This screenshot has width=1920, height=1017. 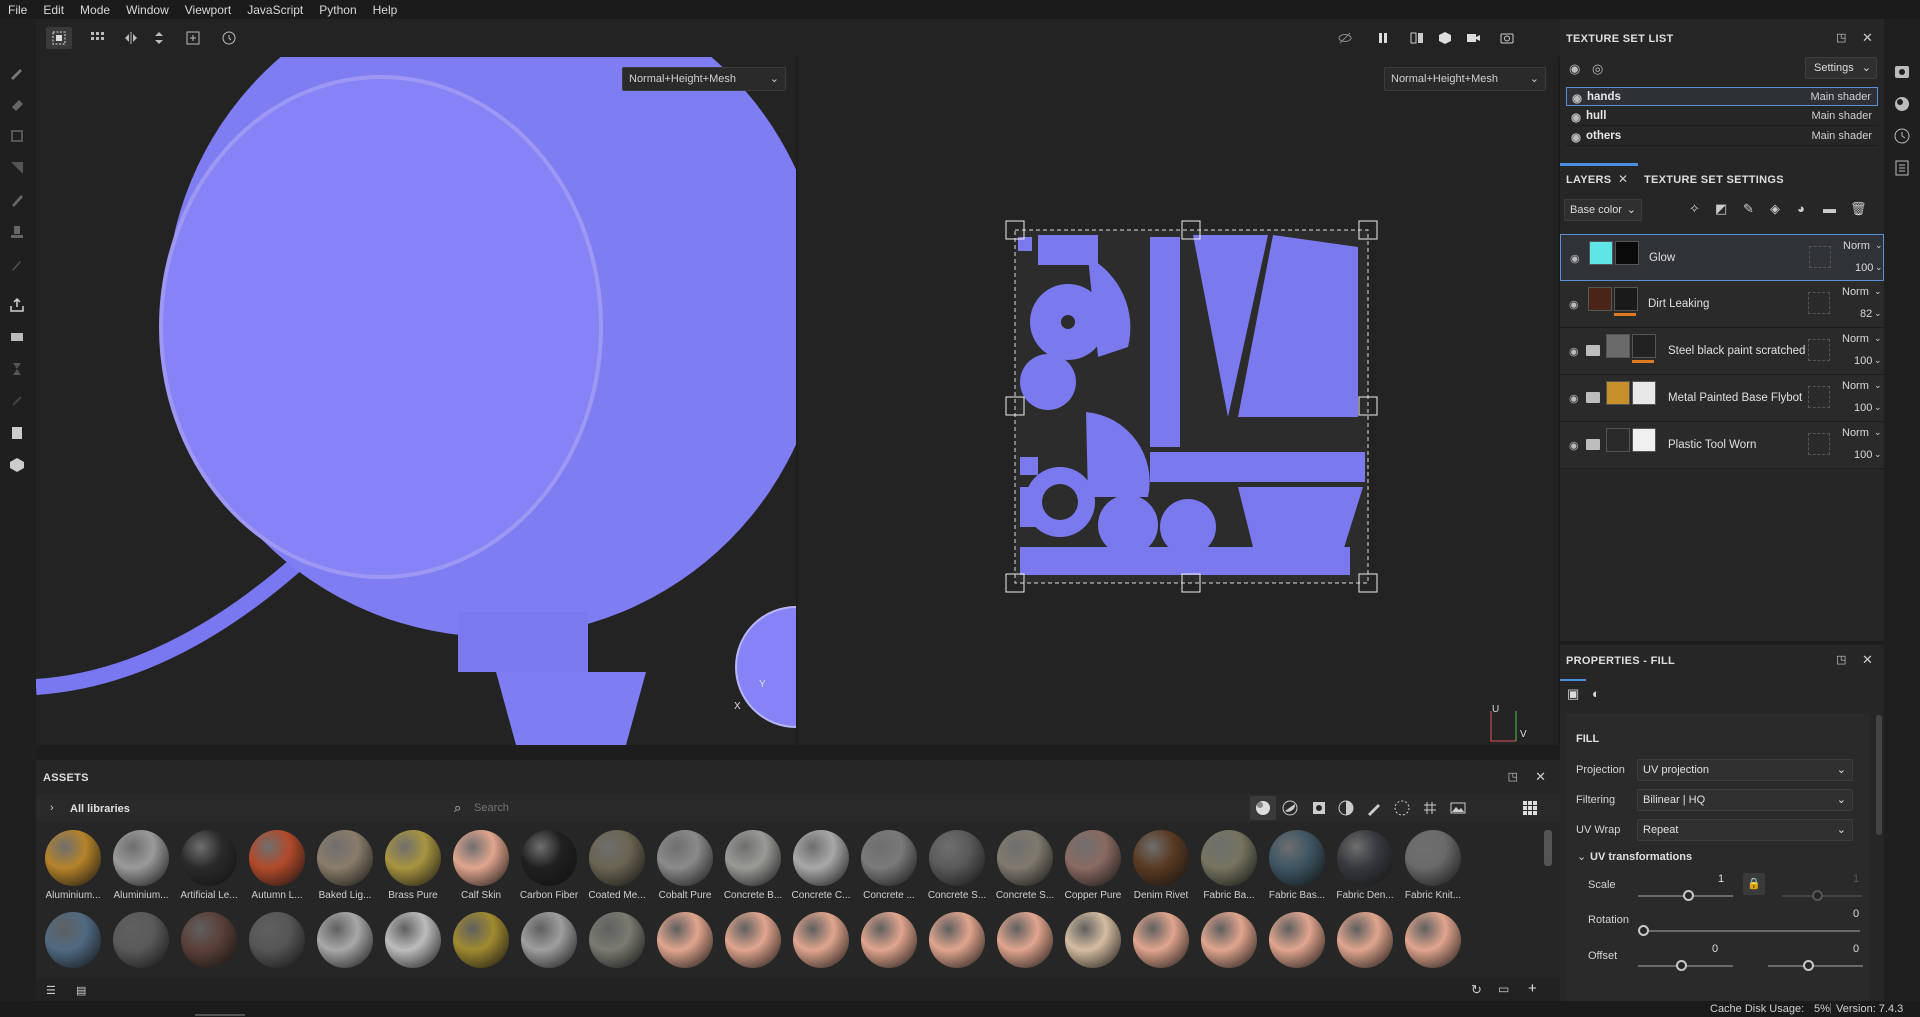 What do you see at coordinates (18, 370) in the screenshot?
I see `hourglass-icon` at bounding box center [18, 370].